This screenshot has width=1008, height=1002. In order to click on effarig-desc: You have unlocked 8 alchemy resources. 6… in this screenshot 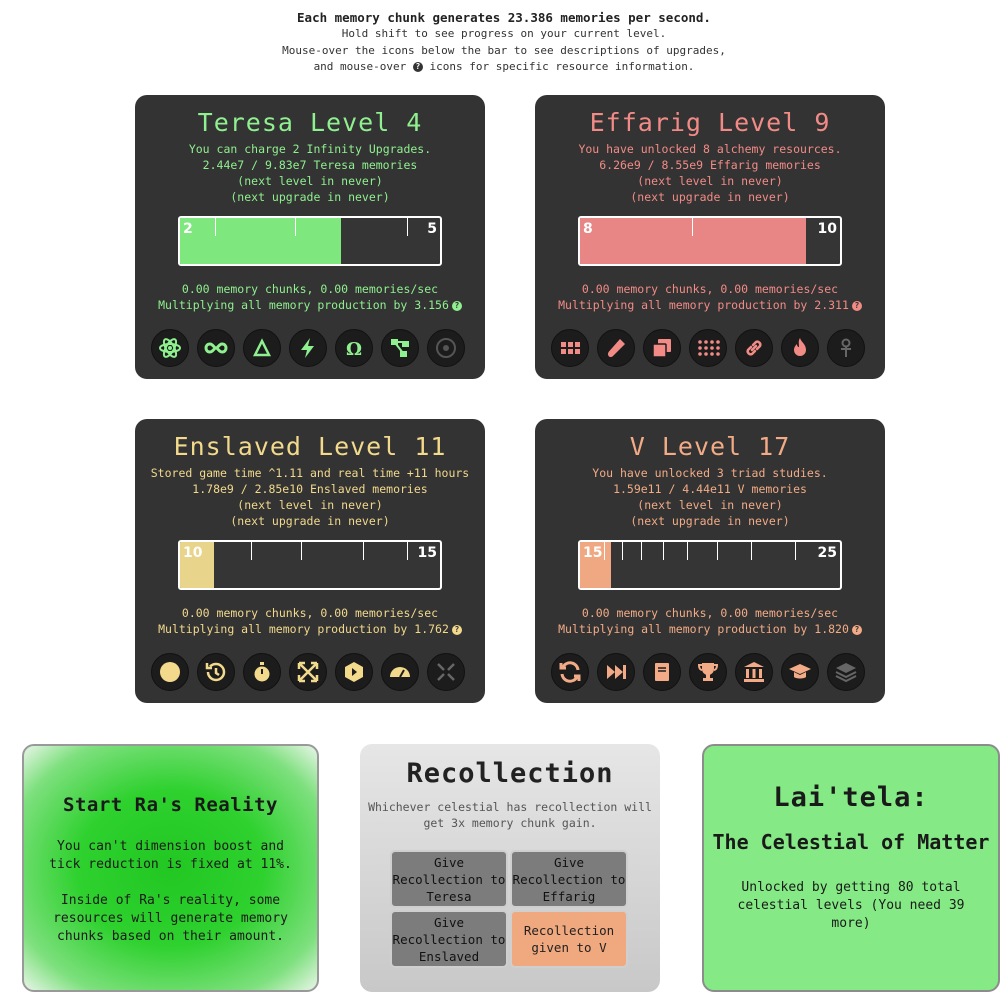, I will do `click(710, 173)`.